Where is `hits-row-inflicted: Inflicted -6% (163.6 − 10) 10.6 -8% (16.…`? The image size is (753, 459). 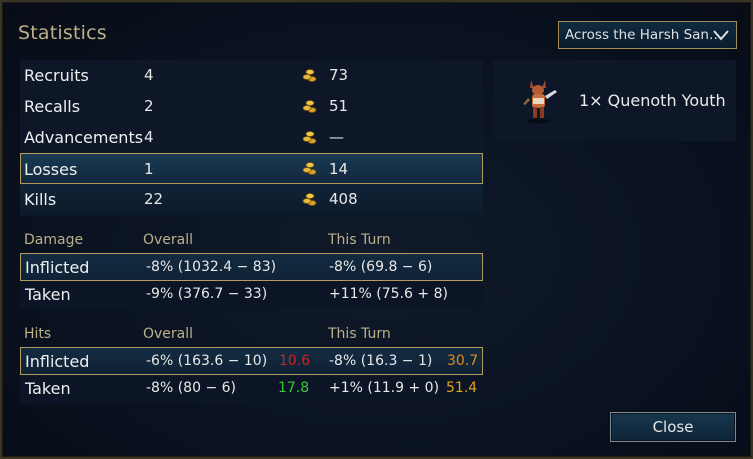 hits-row-inflicted: Inflicted -6% (163.6 − 10) 10.6 -8% (16.… is located at coordinates (251, 361).